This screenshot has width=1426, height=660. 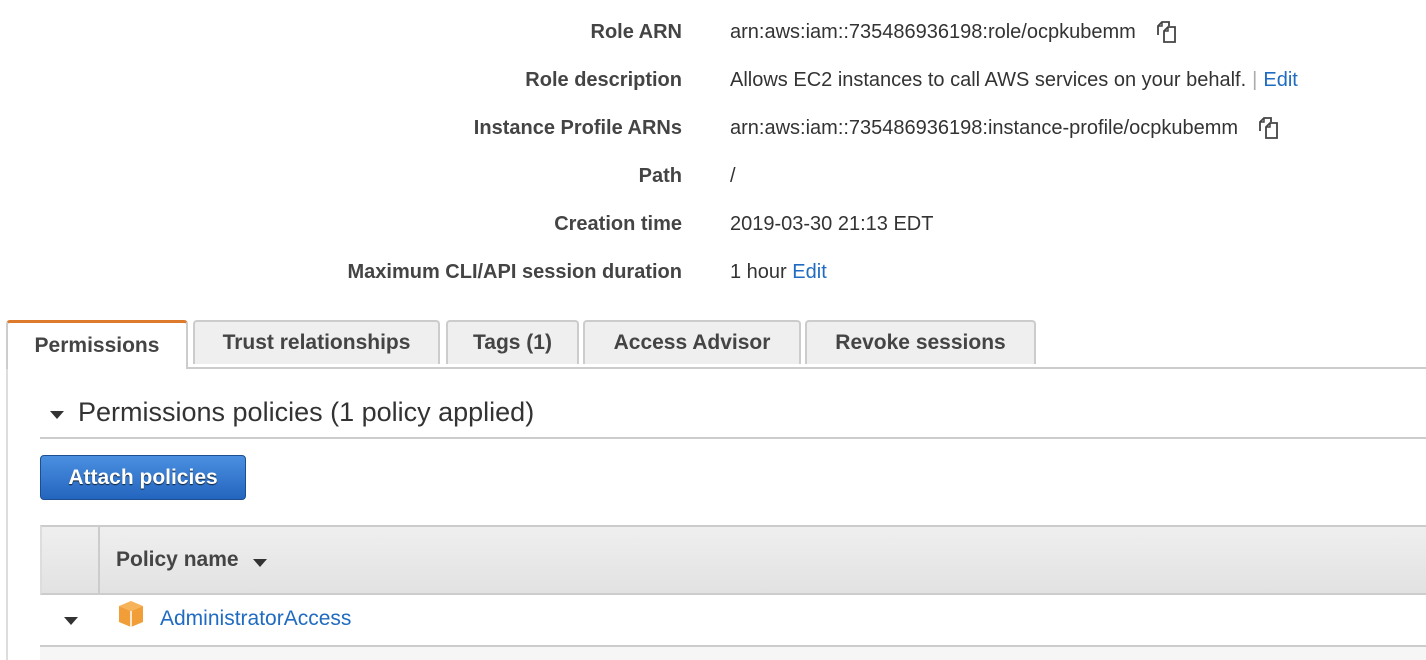 I want to click on role-arn-label: Role ARN, so click(x=636, y=31).